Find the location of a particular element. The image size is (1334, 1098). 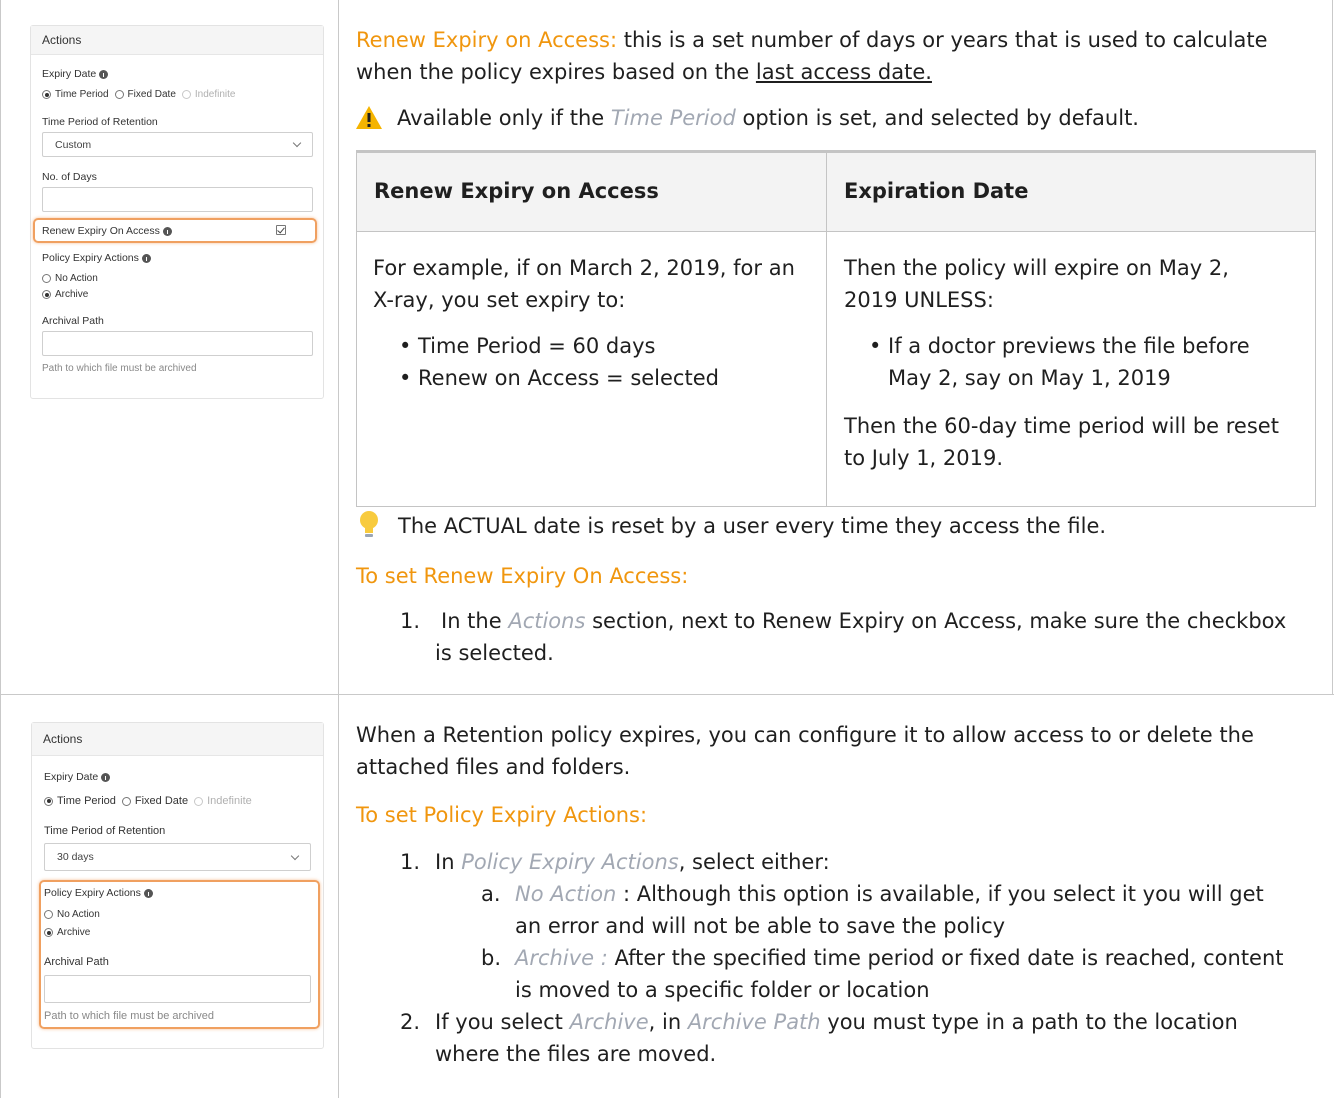

time-period-ref: Time Period is located at coordinates (676, 118).